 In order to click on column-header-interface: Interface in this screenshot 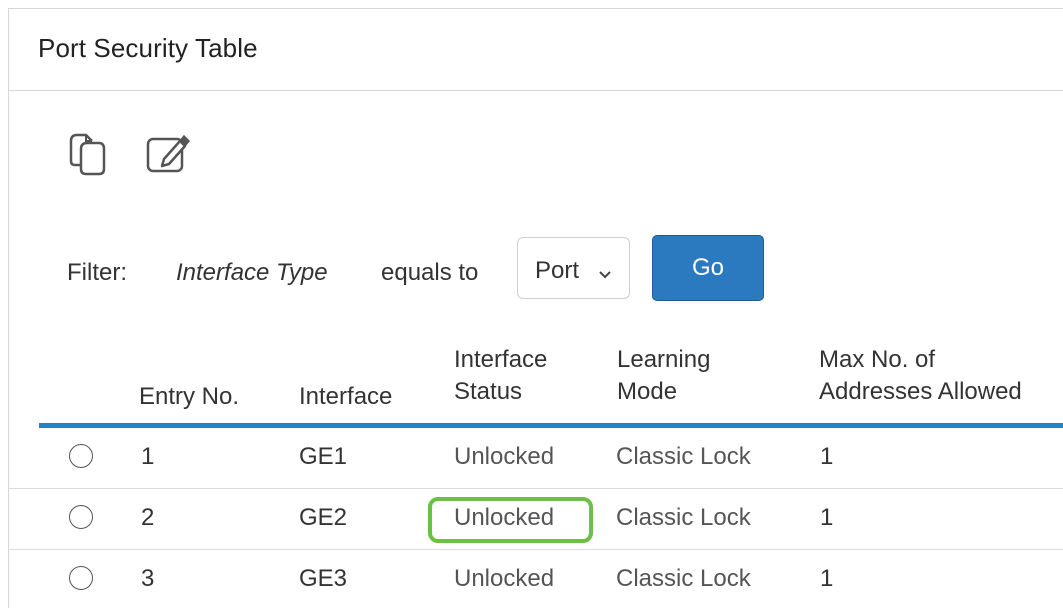, I will do `click(346, 396)`.